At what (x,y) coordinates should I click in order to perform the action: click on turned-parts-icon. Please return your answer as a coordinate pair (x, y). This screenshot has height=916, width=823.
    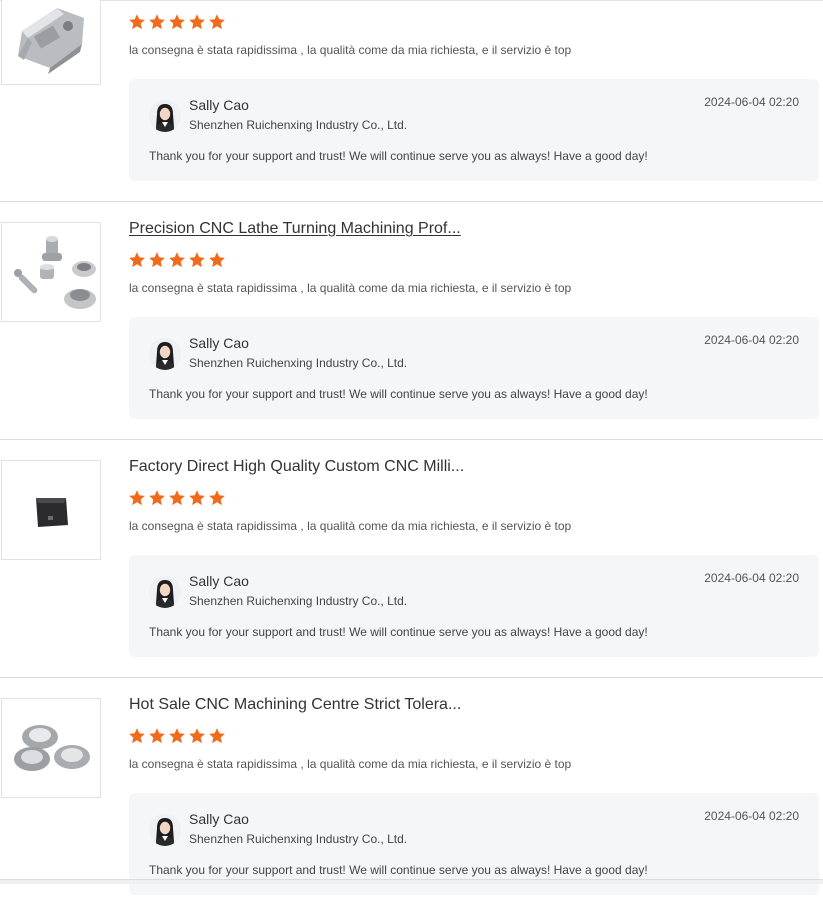
    Looking at the image, I should click on (51, 272).